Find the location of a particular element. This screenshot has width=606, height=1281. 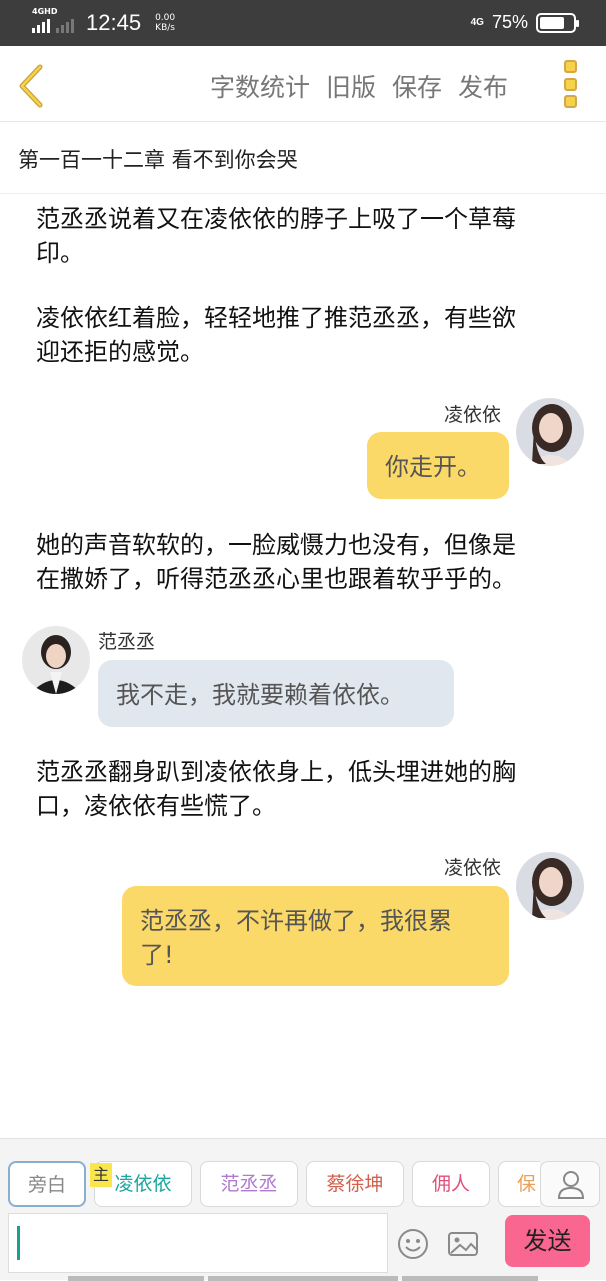

chapter-title: 第一百一十二章 看不到你会哭 is located at coordinates (158, 160).